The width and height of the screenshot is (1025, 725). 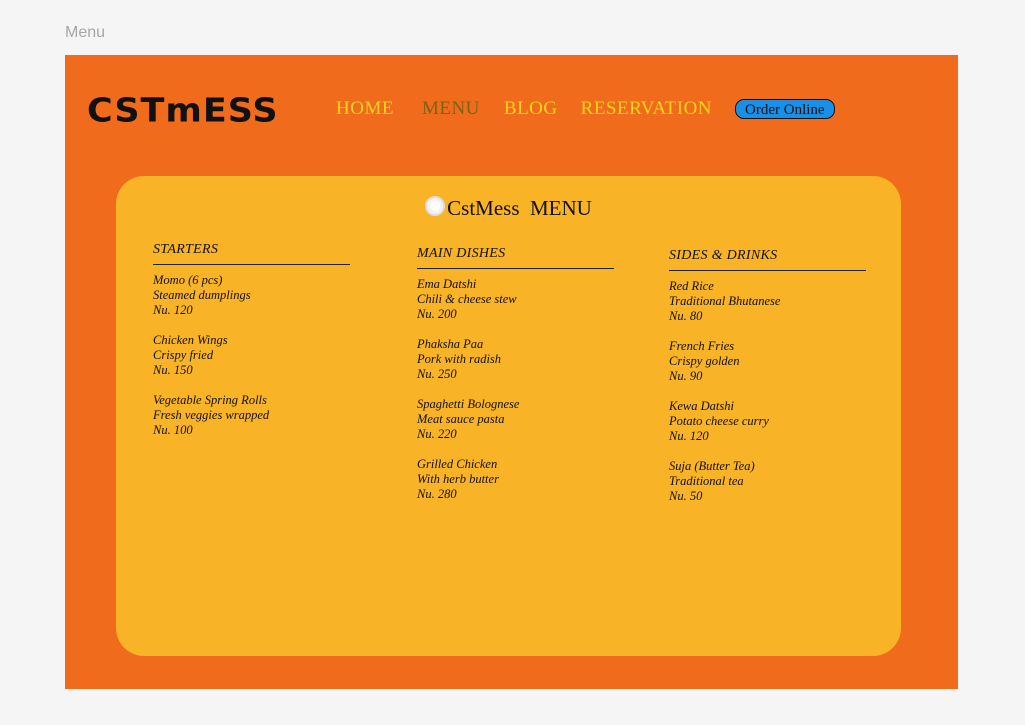 What do you see at coordinates (701, 406) in the screenshot?
I see `dish-name: Kewa Datshi` at bounding box center [701, 406].